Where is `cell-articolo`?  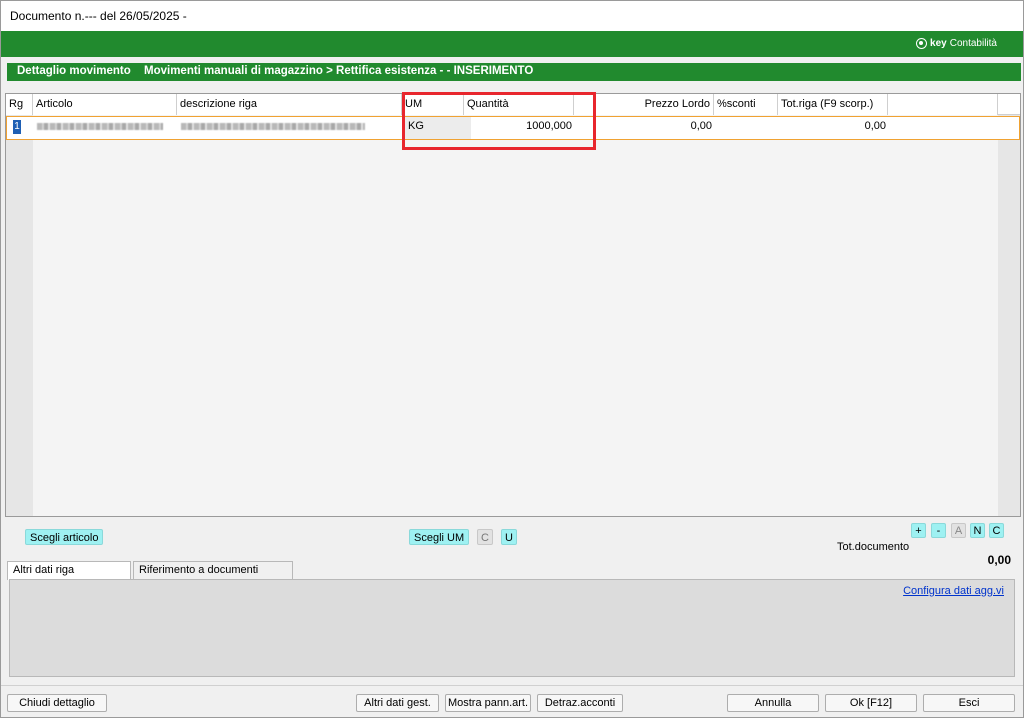 cell-articolo is located at coordinates (106, 128).